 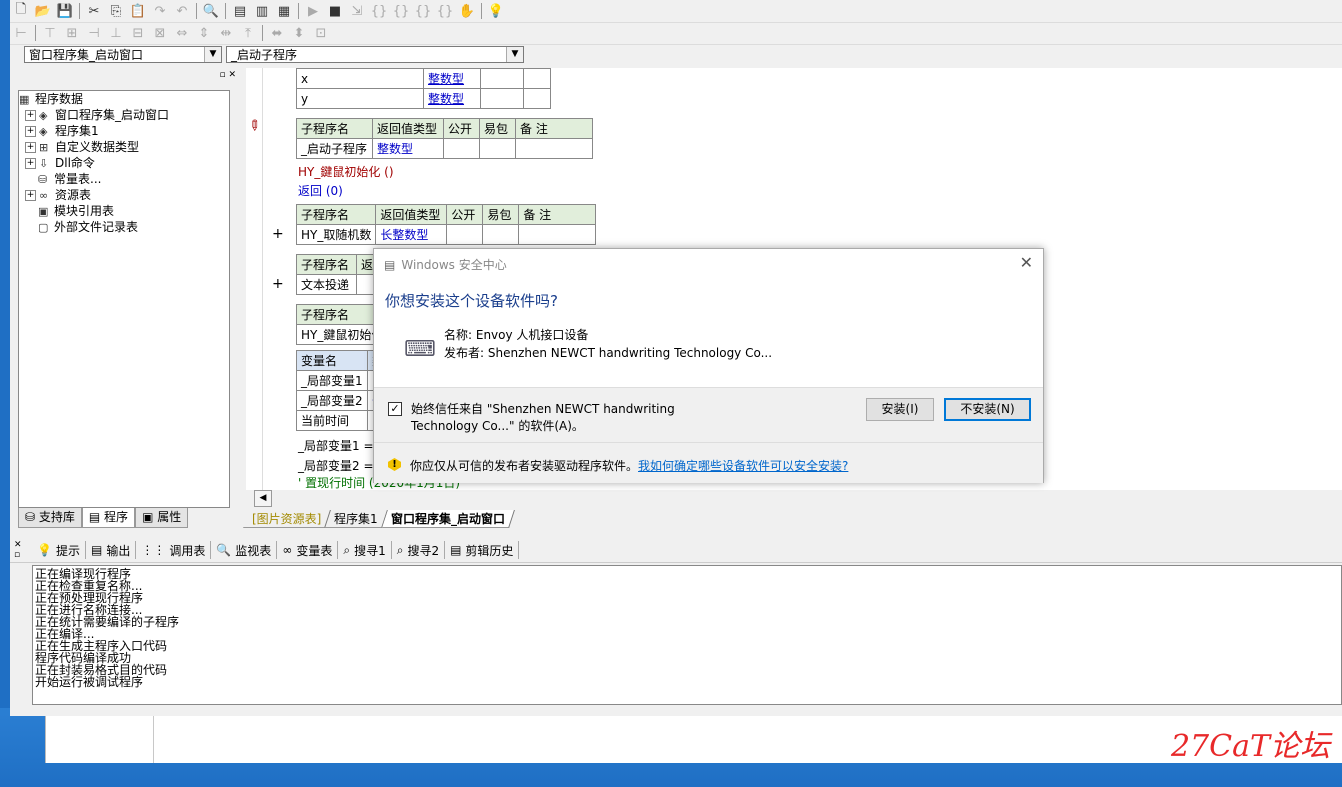 I want to click on new-file-icon: 🗋, so click(x=21, y=11).